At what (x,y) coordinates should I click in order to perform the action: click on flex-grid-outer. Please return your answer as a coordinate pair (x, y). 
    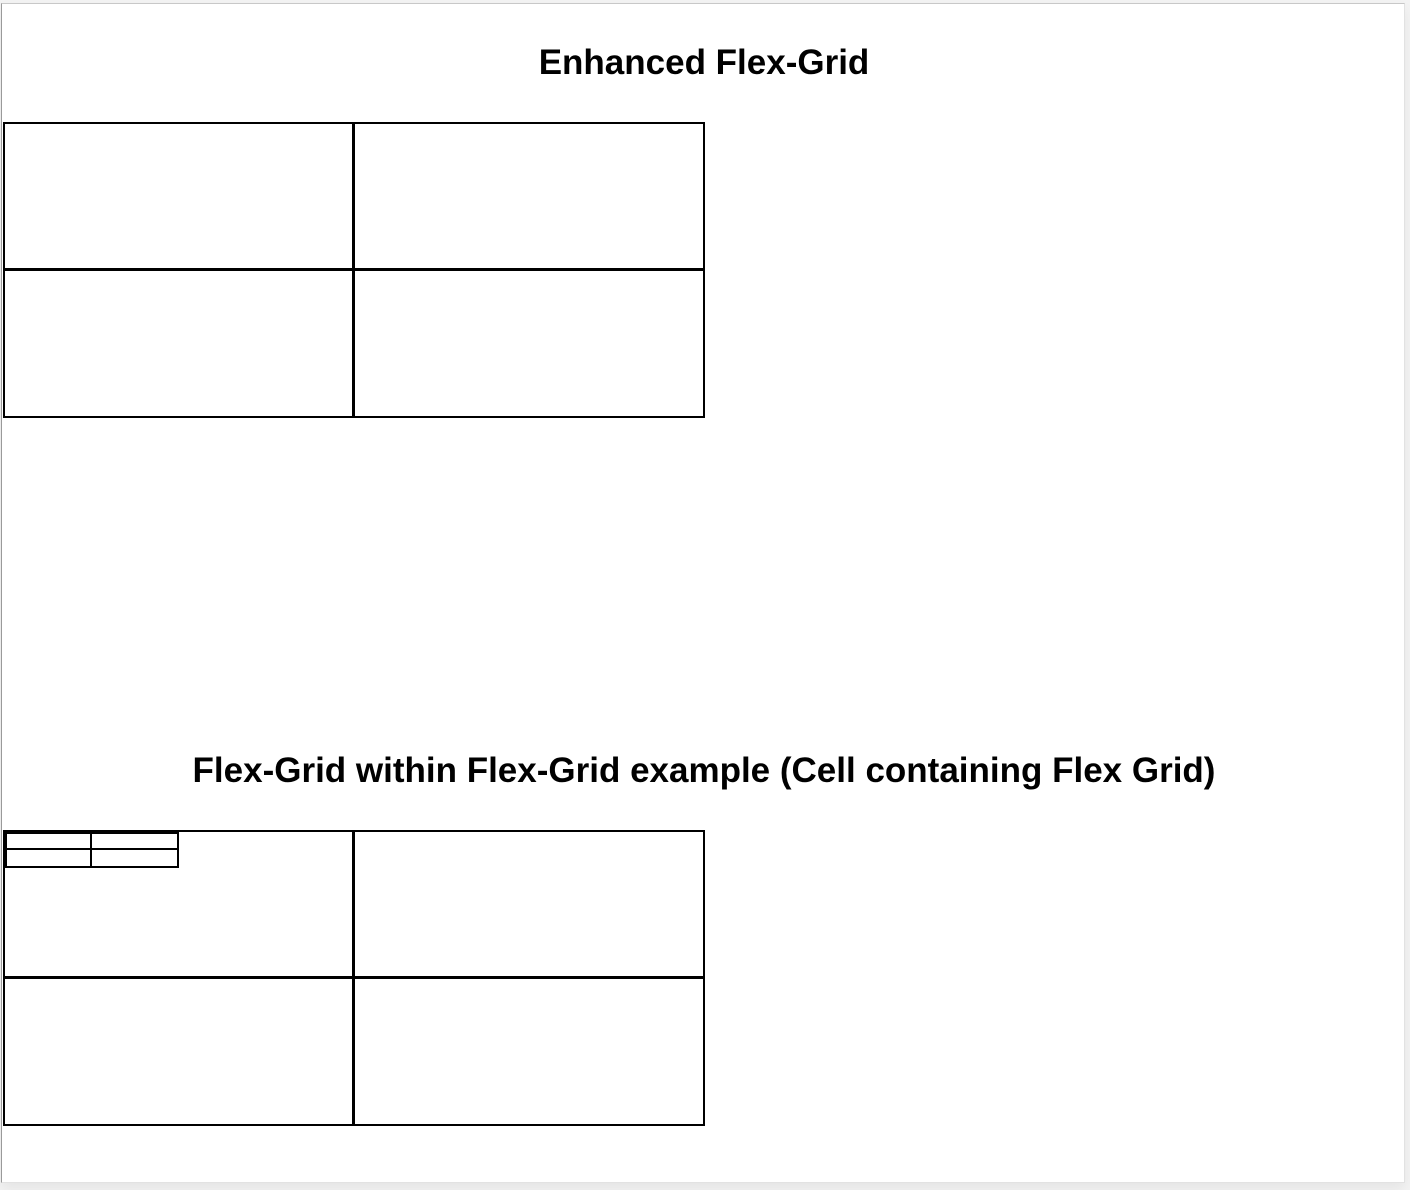
    Looking at the image, I should click on (354, 978).